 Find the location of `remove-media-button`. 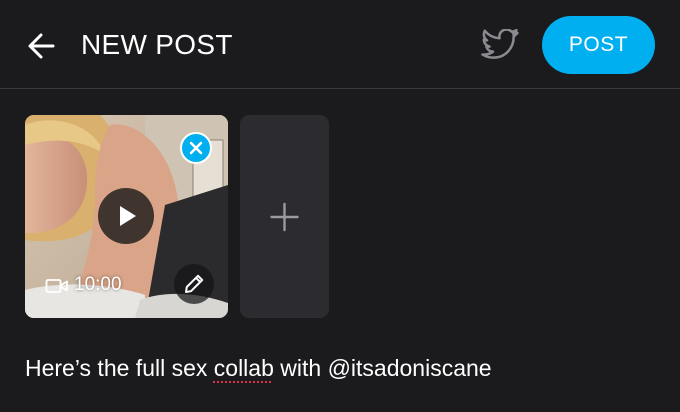

remove-media-button is located at coordinates (196, 148).